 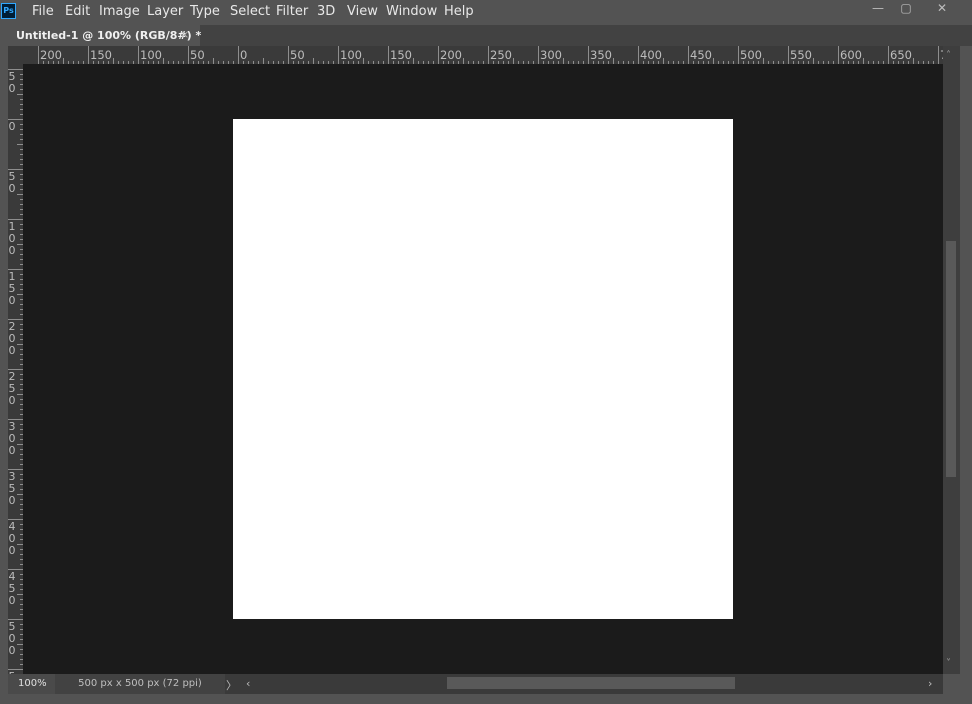 What do you see at coordinates (948, 663) in the screenshot?
I see `scroll-down-icon: ˅` at bounding box center [948, 663].